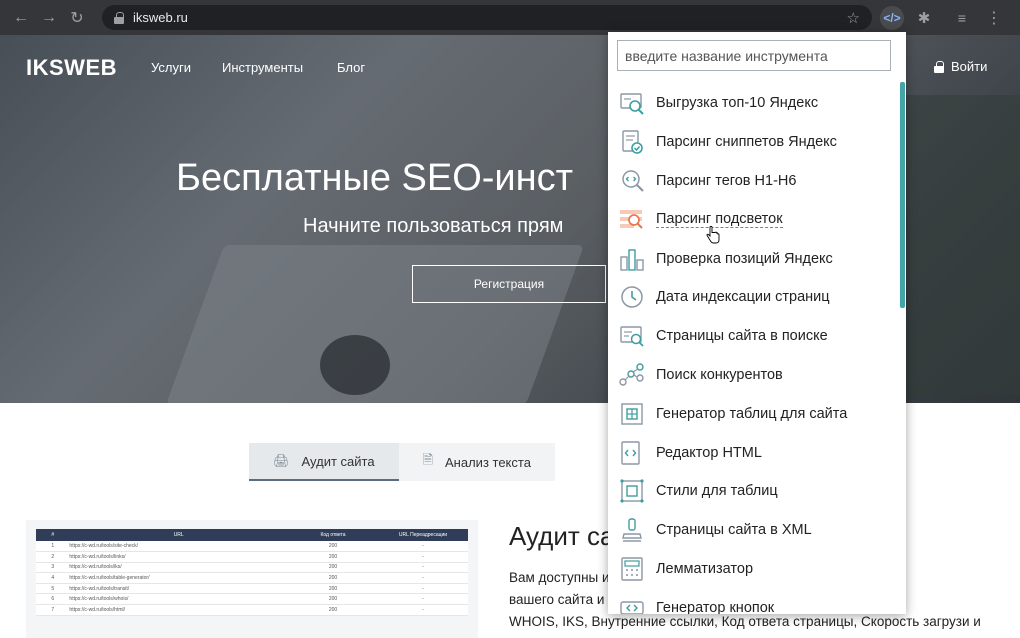 The width and height of the screenshot is (1020, 638). I want to click on tool-item: Страницы сайта в XML, so click(753, 530).